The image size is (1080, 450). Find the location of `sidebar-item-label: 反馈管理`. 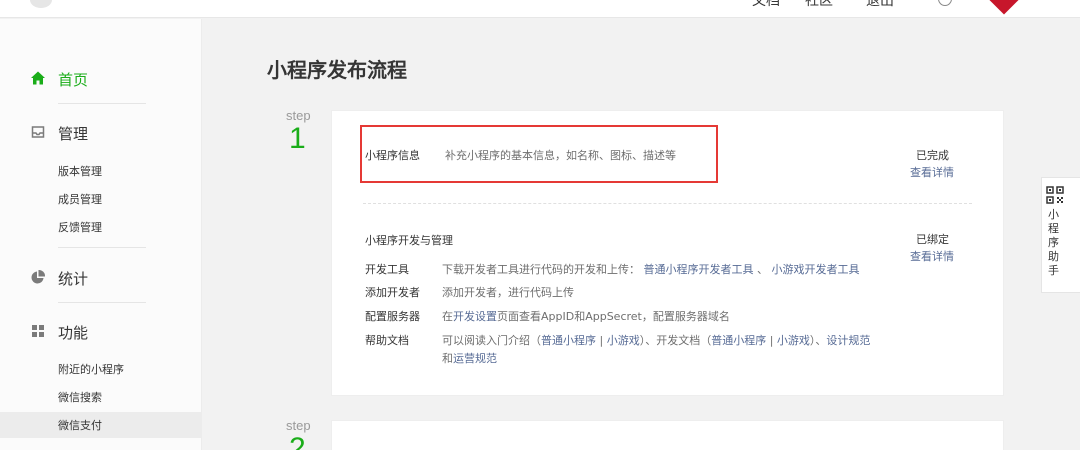

sidebar-item-label: 反馈管理 is located at coordinates (80, 227).